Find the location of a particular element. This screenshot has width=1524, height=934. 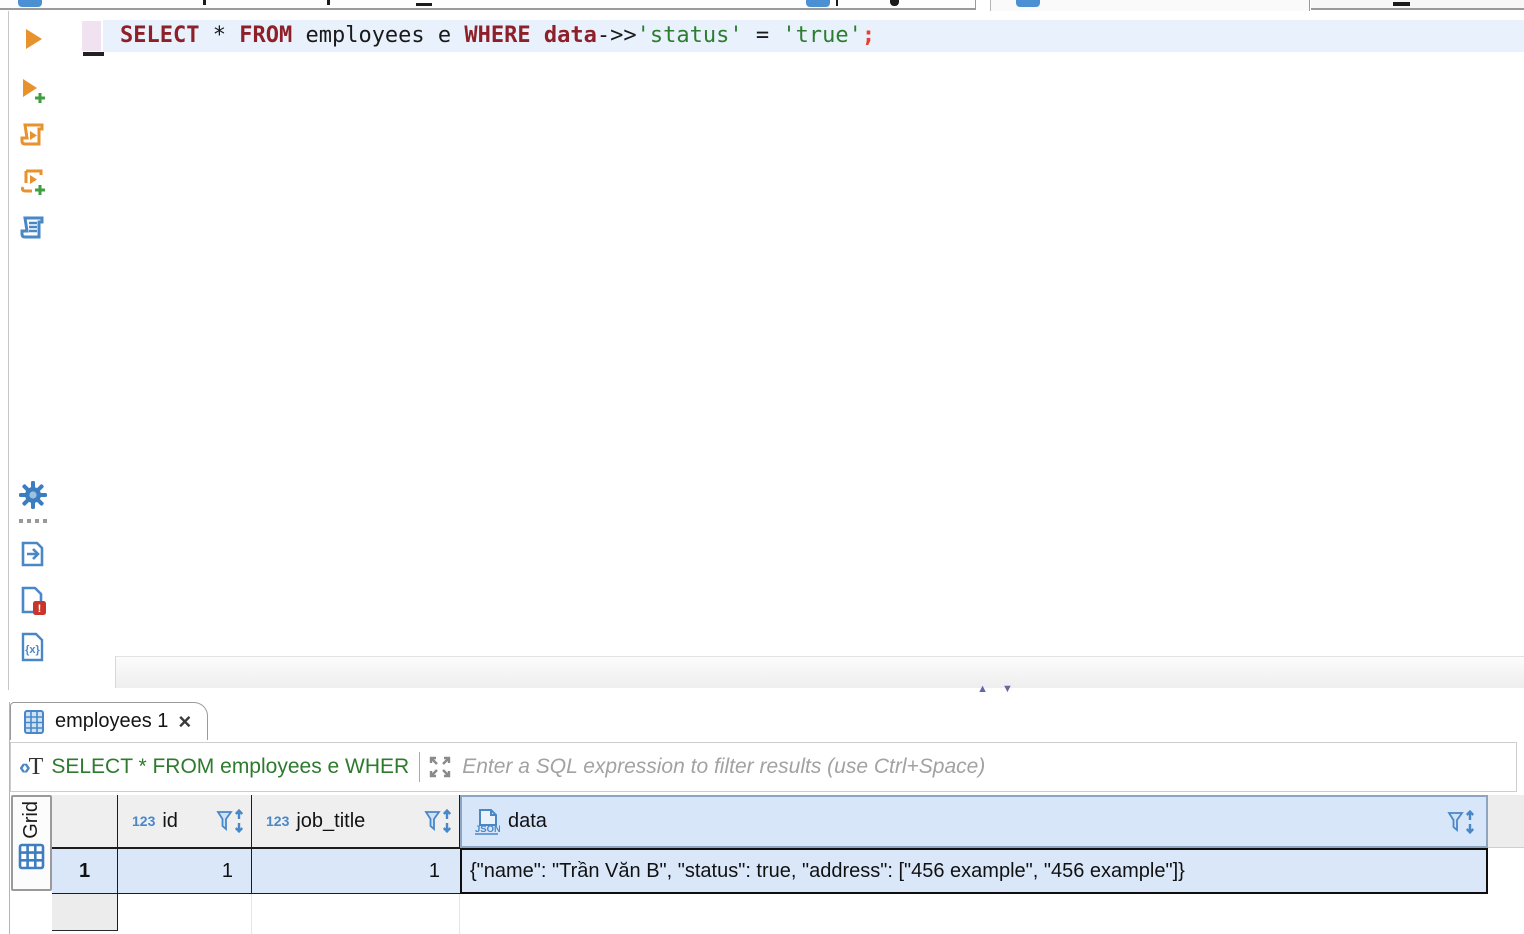

problems-icon: ! is located at coordinates (33, 601).